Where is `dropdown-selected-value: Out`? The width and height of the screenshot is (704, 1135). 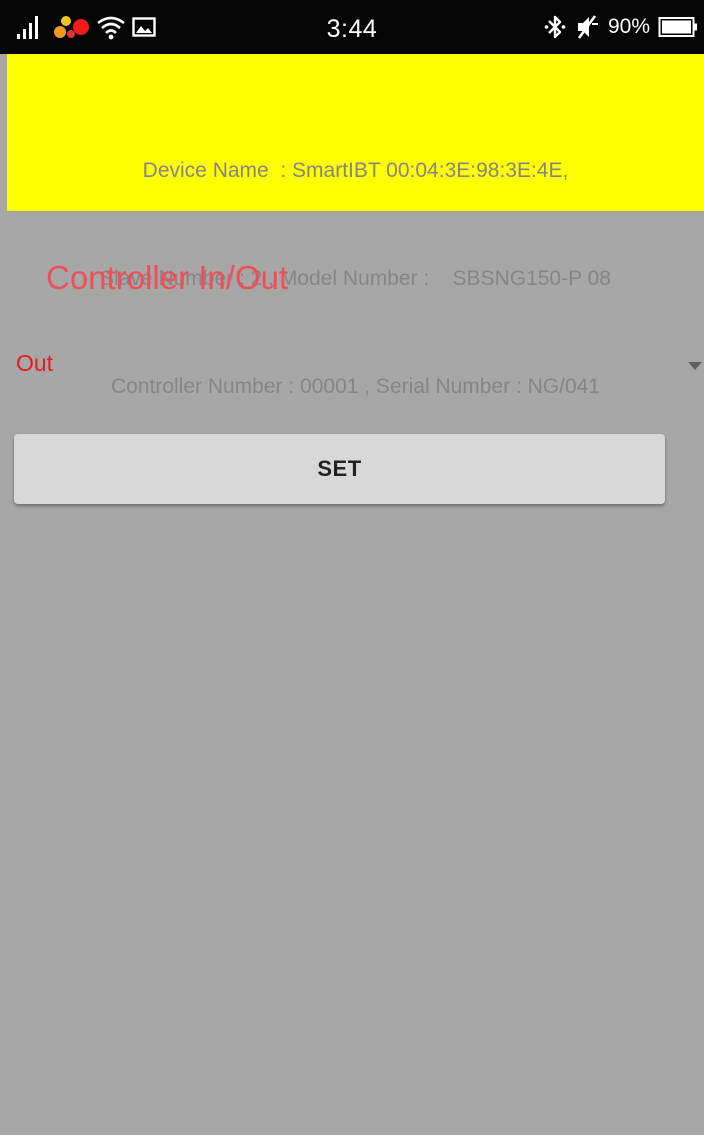 dropdown-selected-value: Out is located at coordinates (35, 363).